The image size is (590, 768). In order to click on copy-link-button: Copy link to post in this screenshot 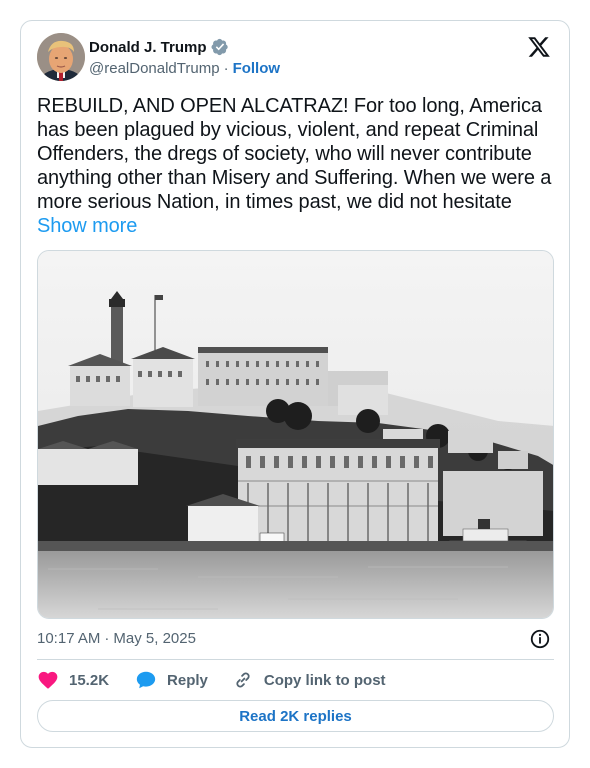, I will do `click(309, 680)`.